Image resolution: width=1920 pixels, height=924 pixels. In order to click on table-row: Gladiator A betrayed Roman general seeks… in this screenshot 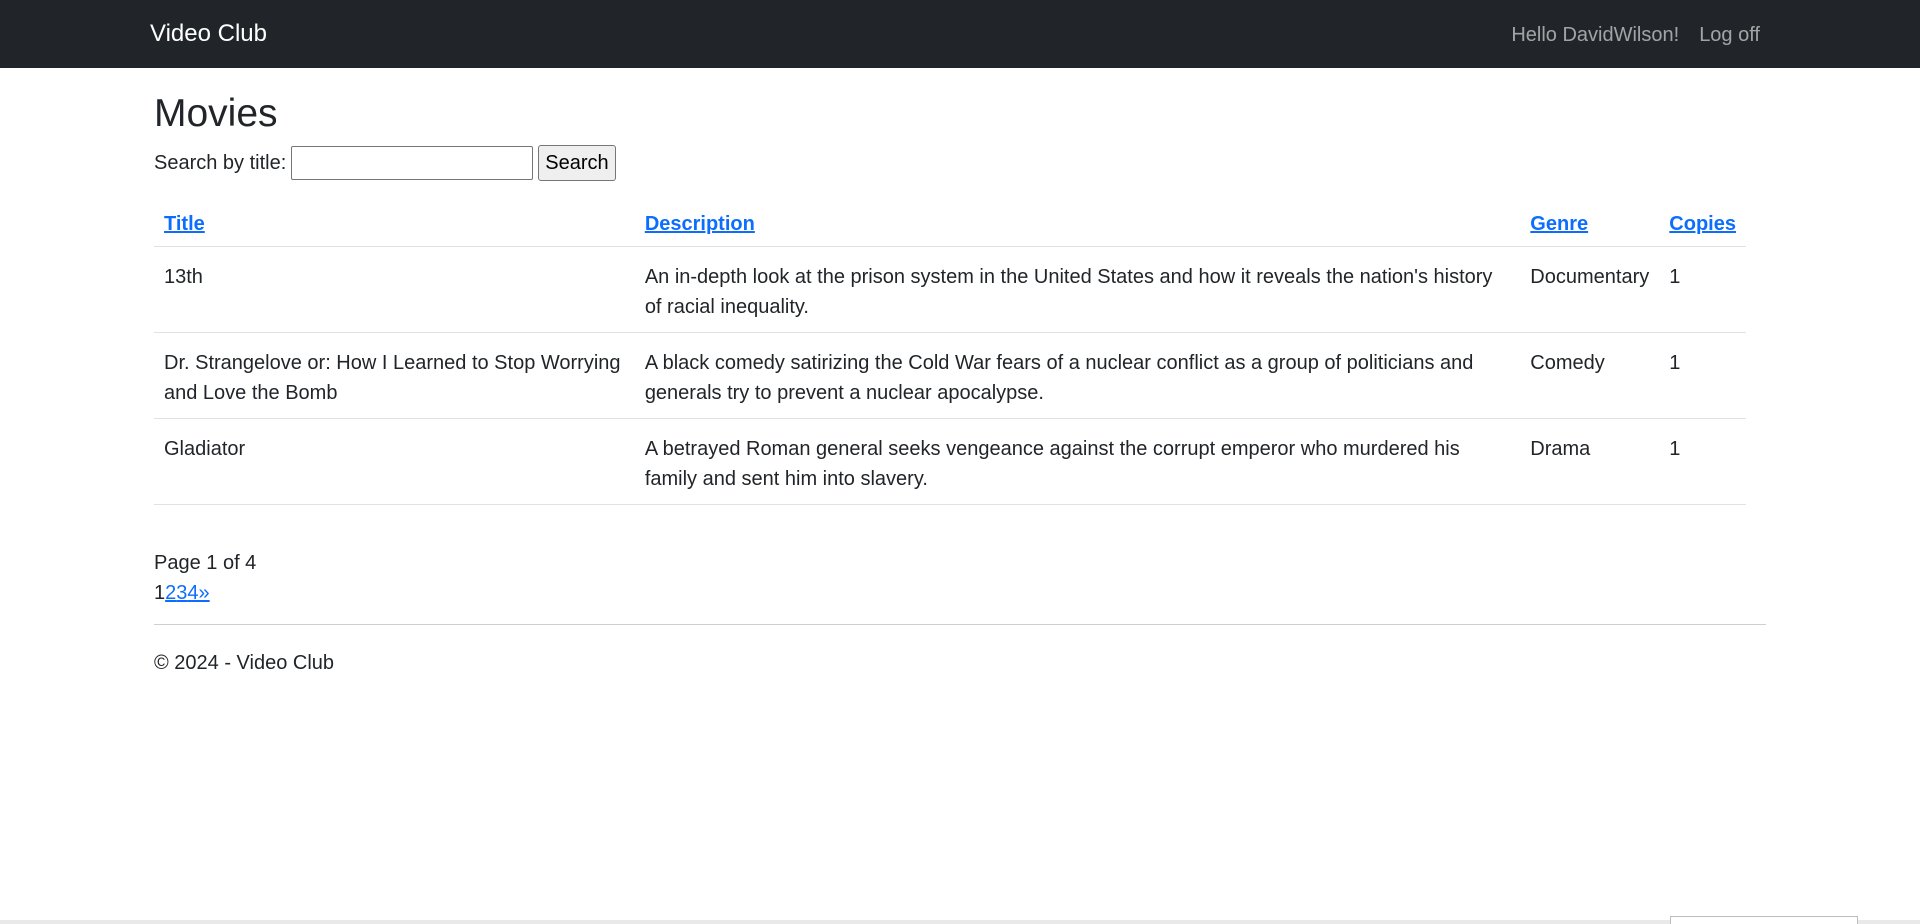, I will do `click(950, 461)`.